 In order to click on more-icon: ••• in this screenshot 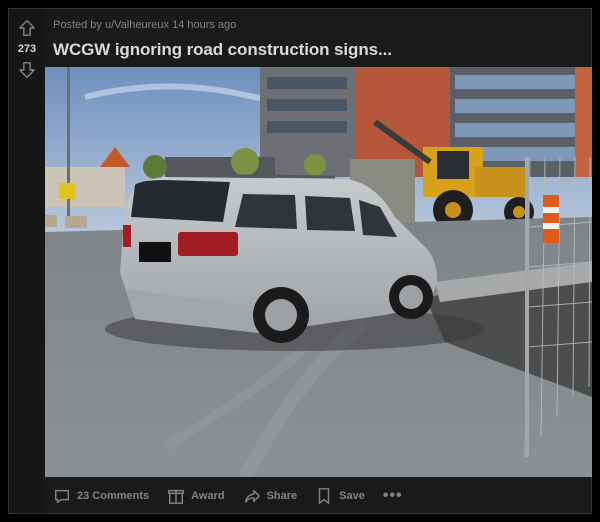, I will do `click(392, 495)`.